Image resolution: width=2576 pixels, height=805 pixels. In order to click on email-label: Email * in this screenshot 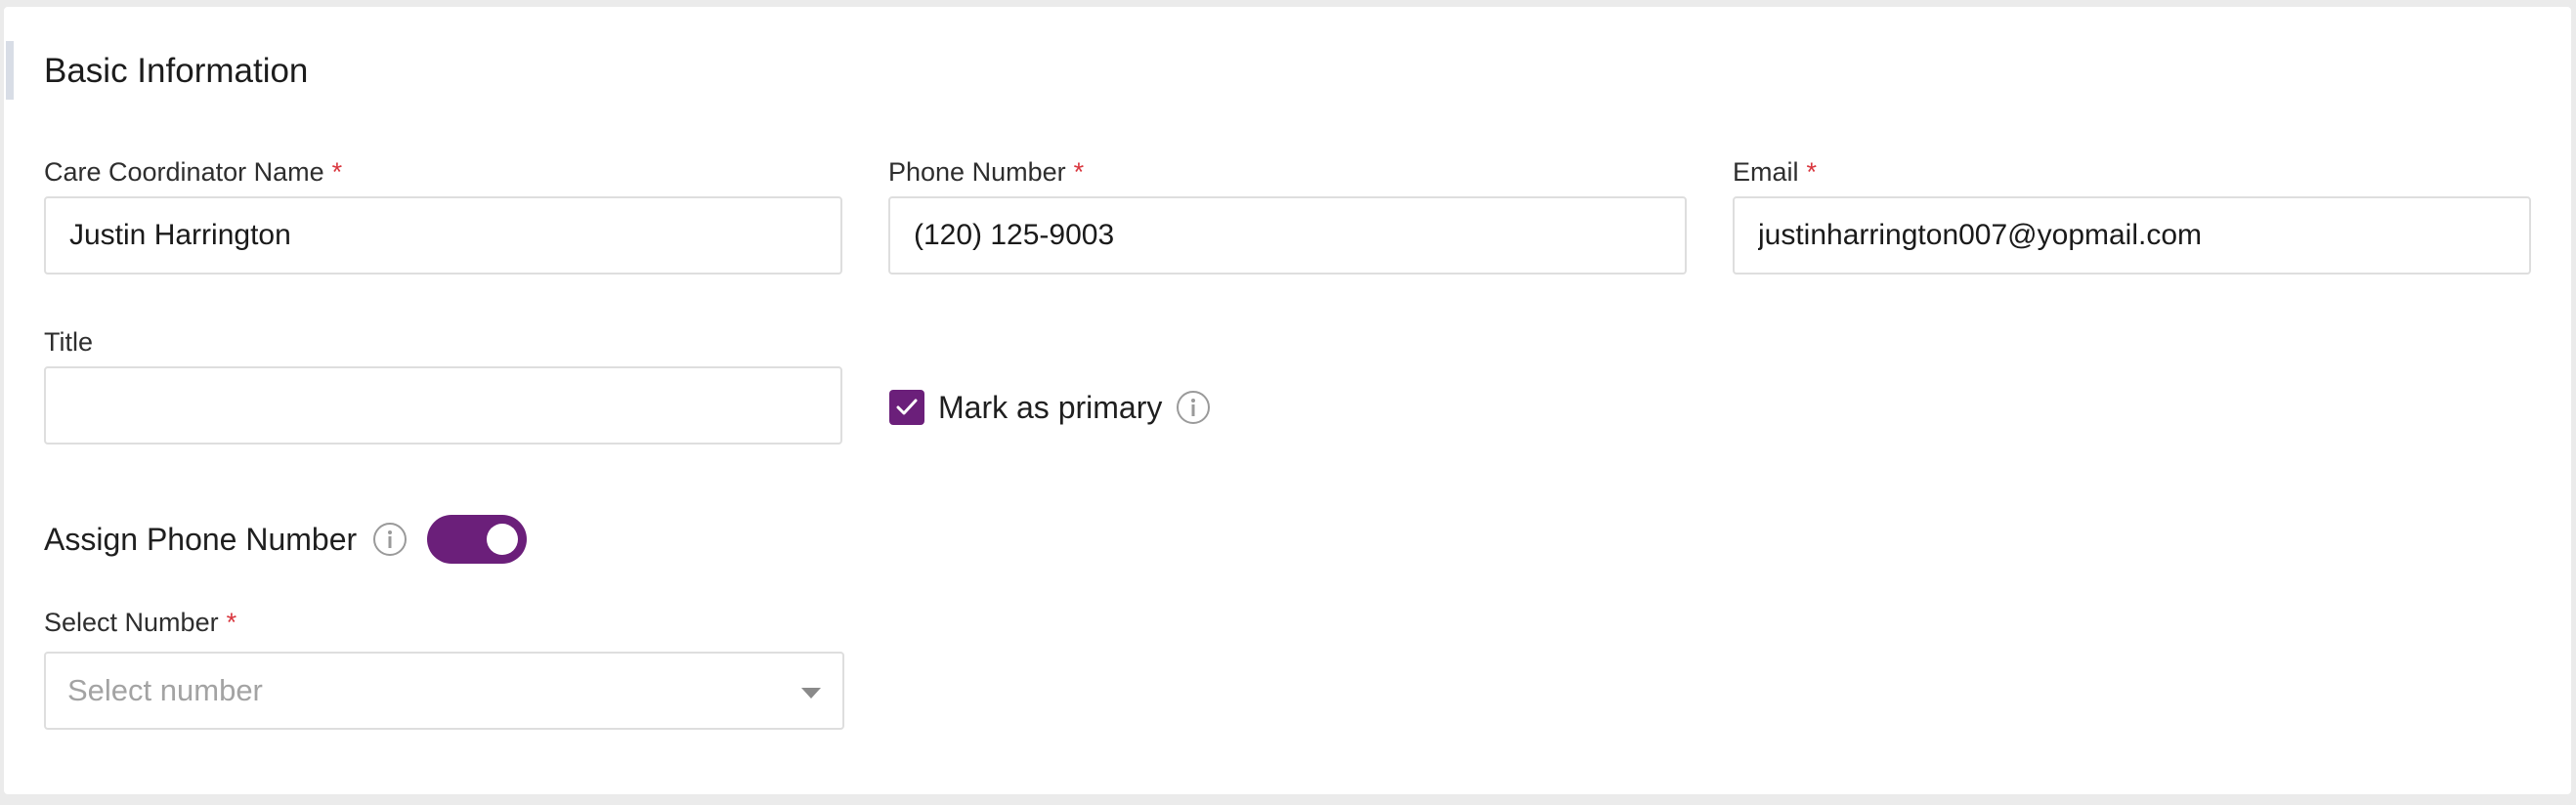, I will do `click(1775, 172)`.